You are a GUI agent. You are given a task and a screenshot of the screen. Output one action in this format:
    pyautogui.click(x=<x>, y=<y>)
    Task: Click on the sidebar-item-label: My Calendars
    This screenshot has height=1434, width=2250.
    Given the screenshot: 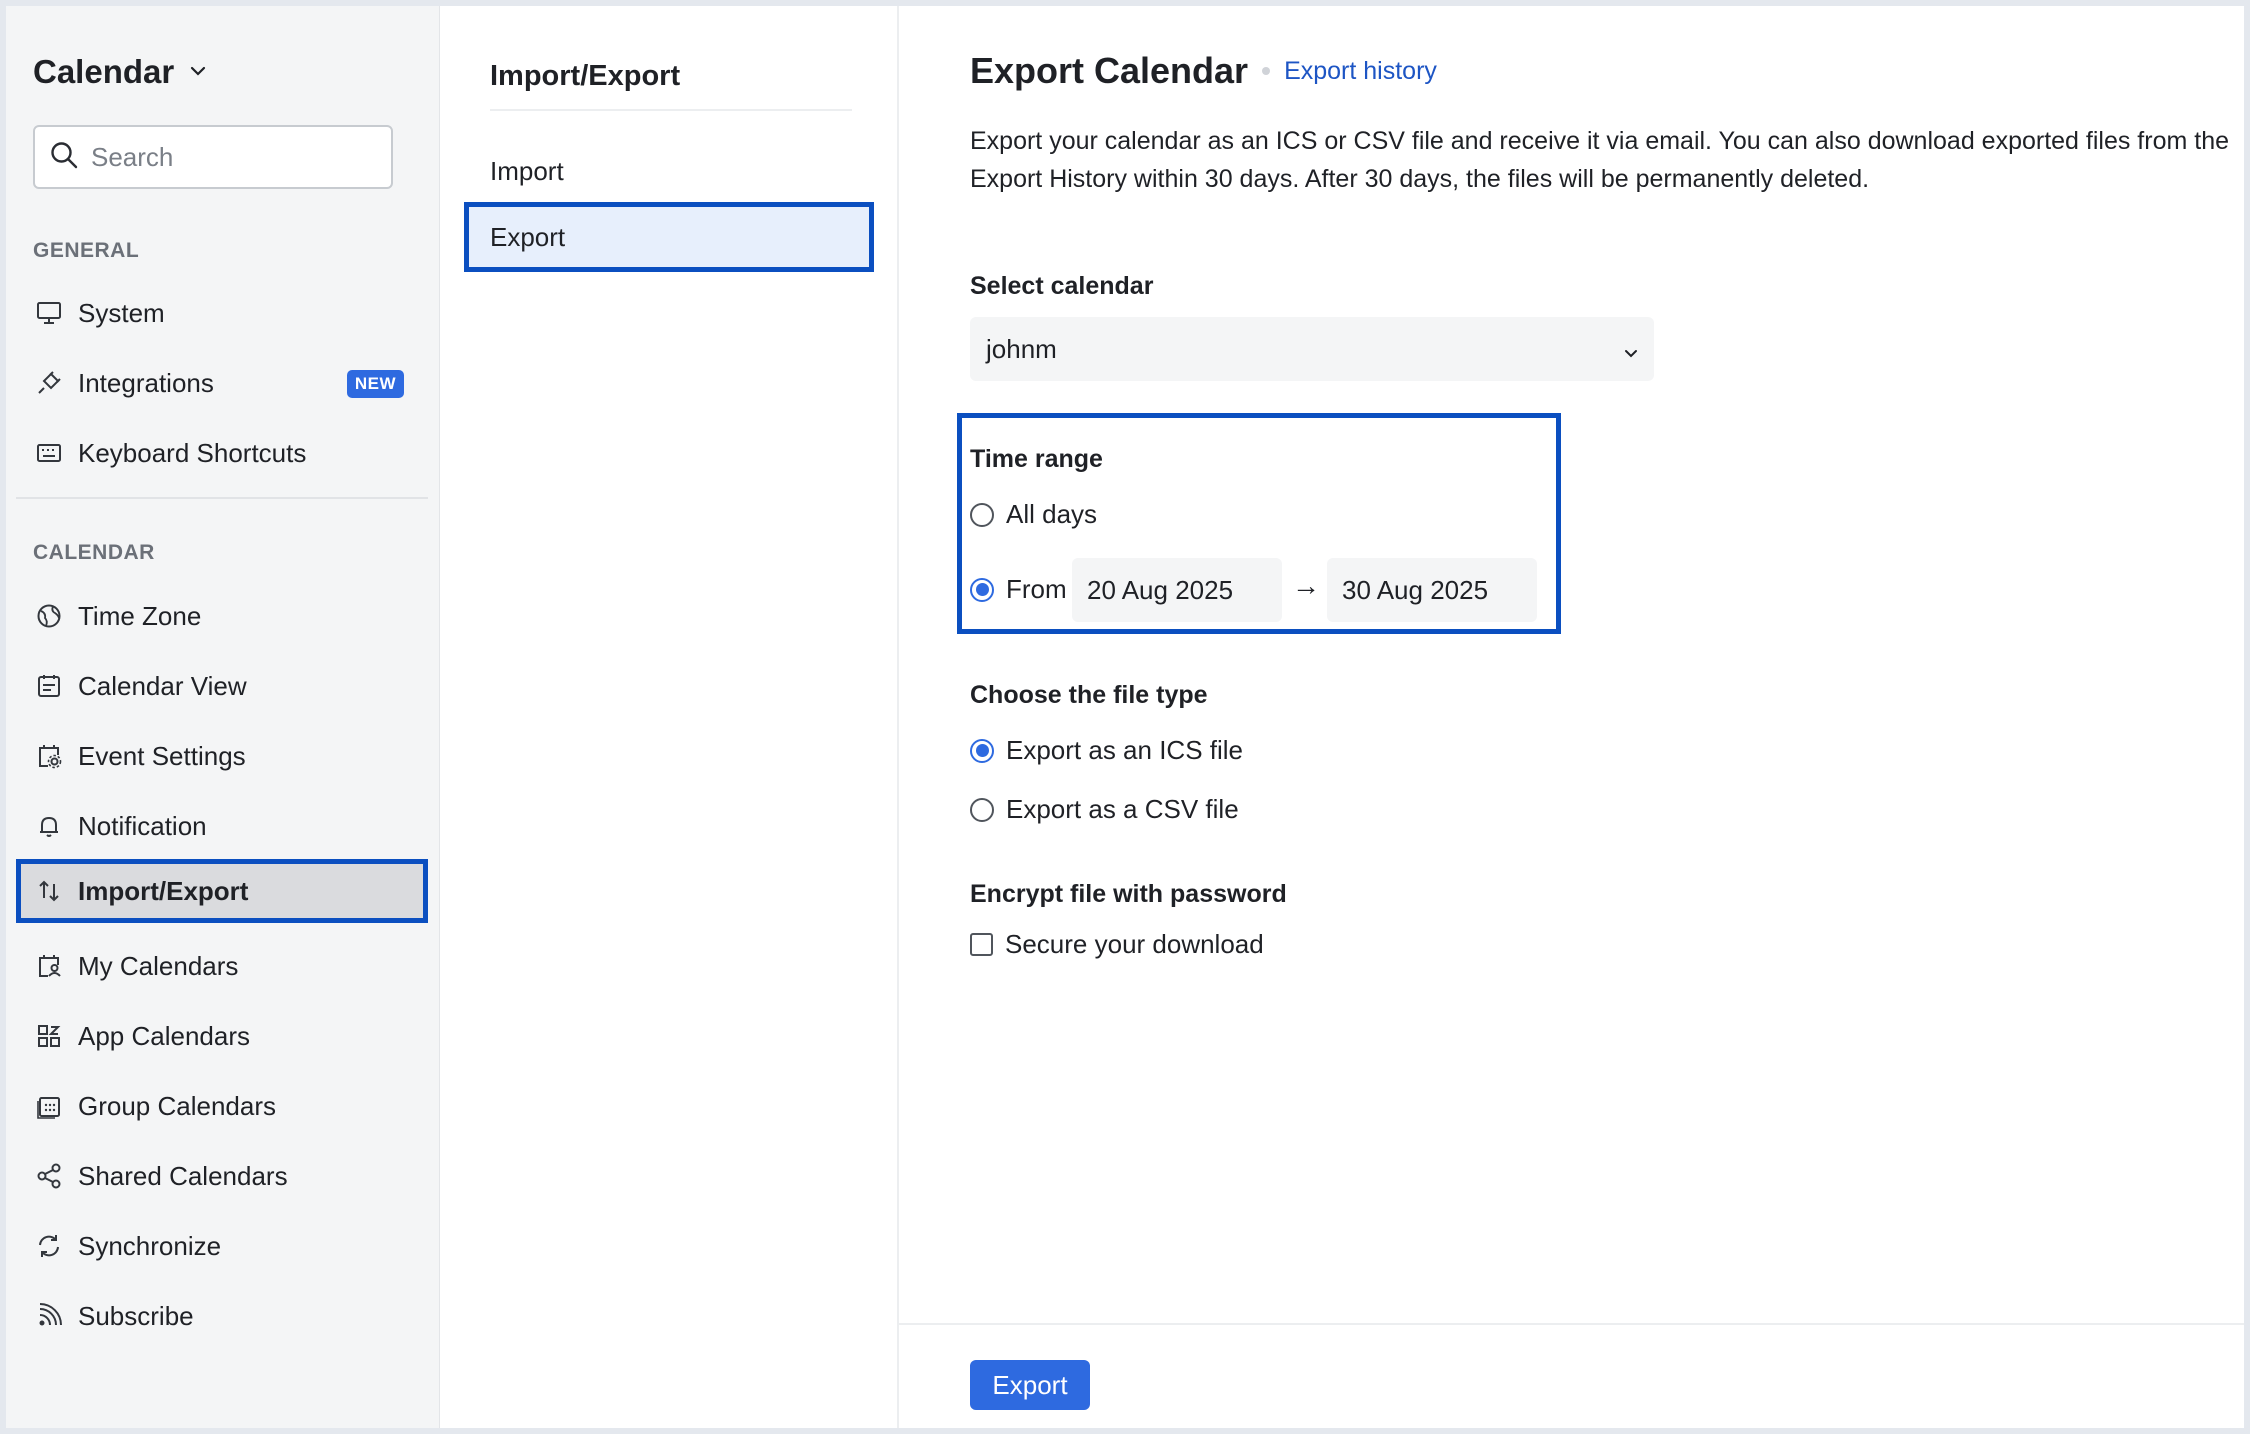 What is the action you would take?
    pyautogui.click(x=158, y=965)
    